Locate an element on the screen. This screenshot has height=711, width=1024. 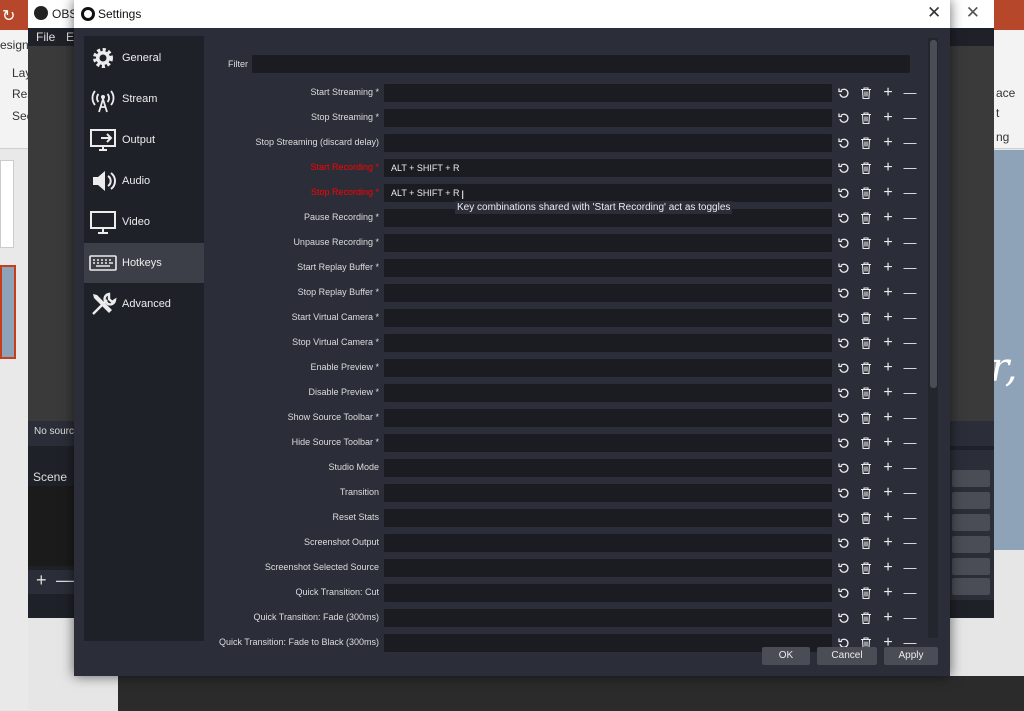
add-scene-button: + is located at coordinates (41, 580).